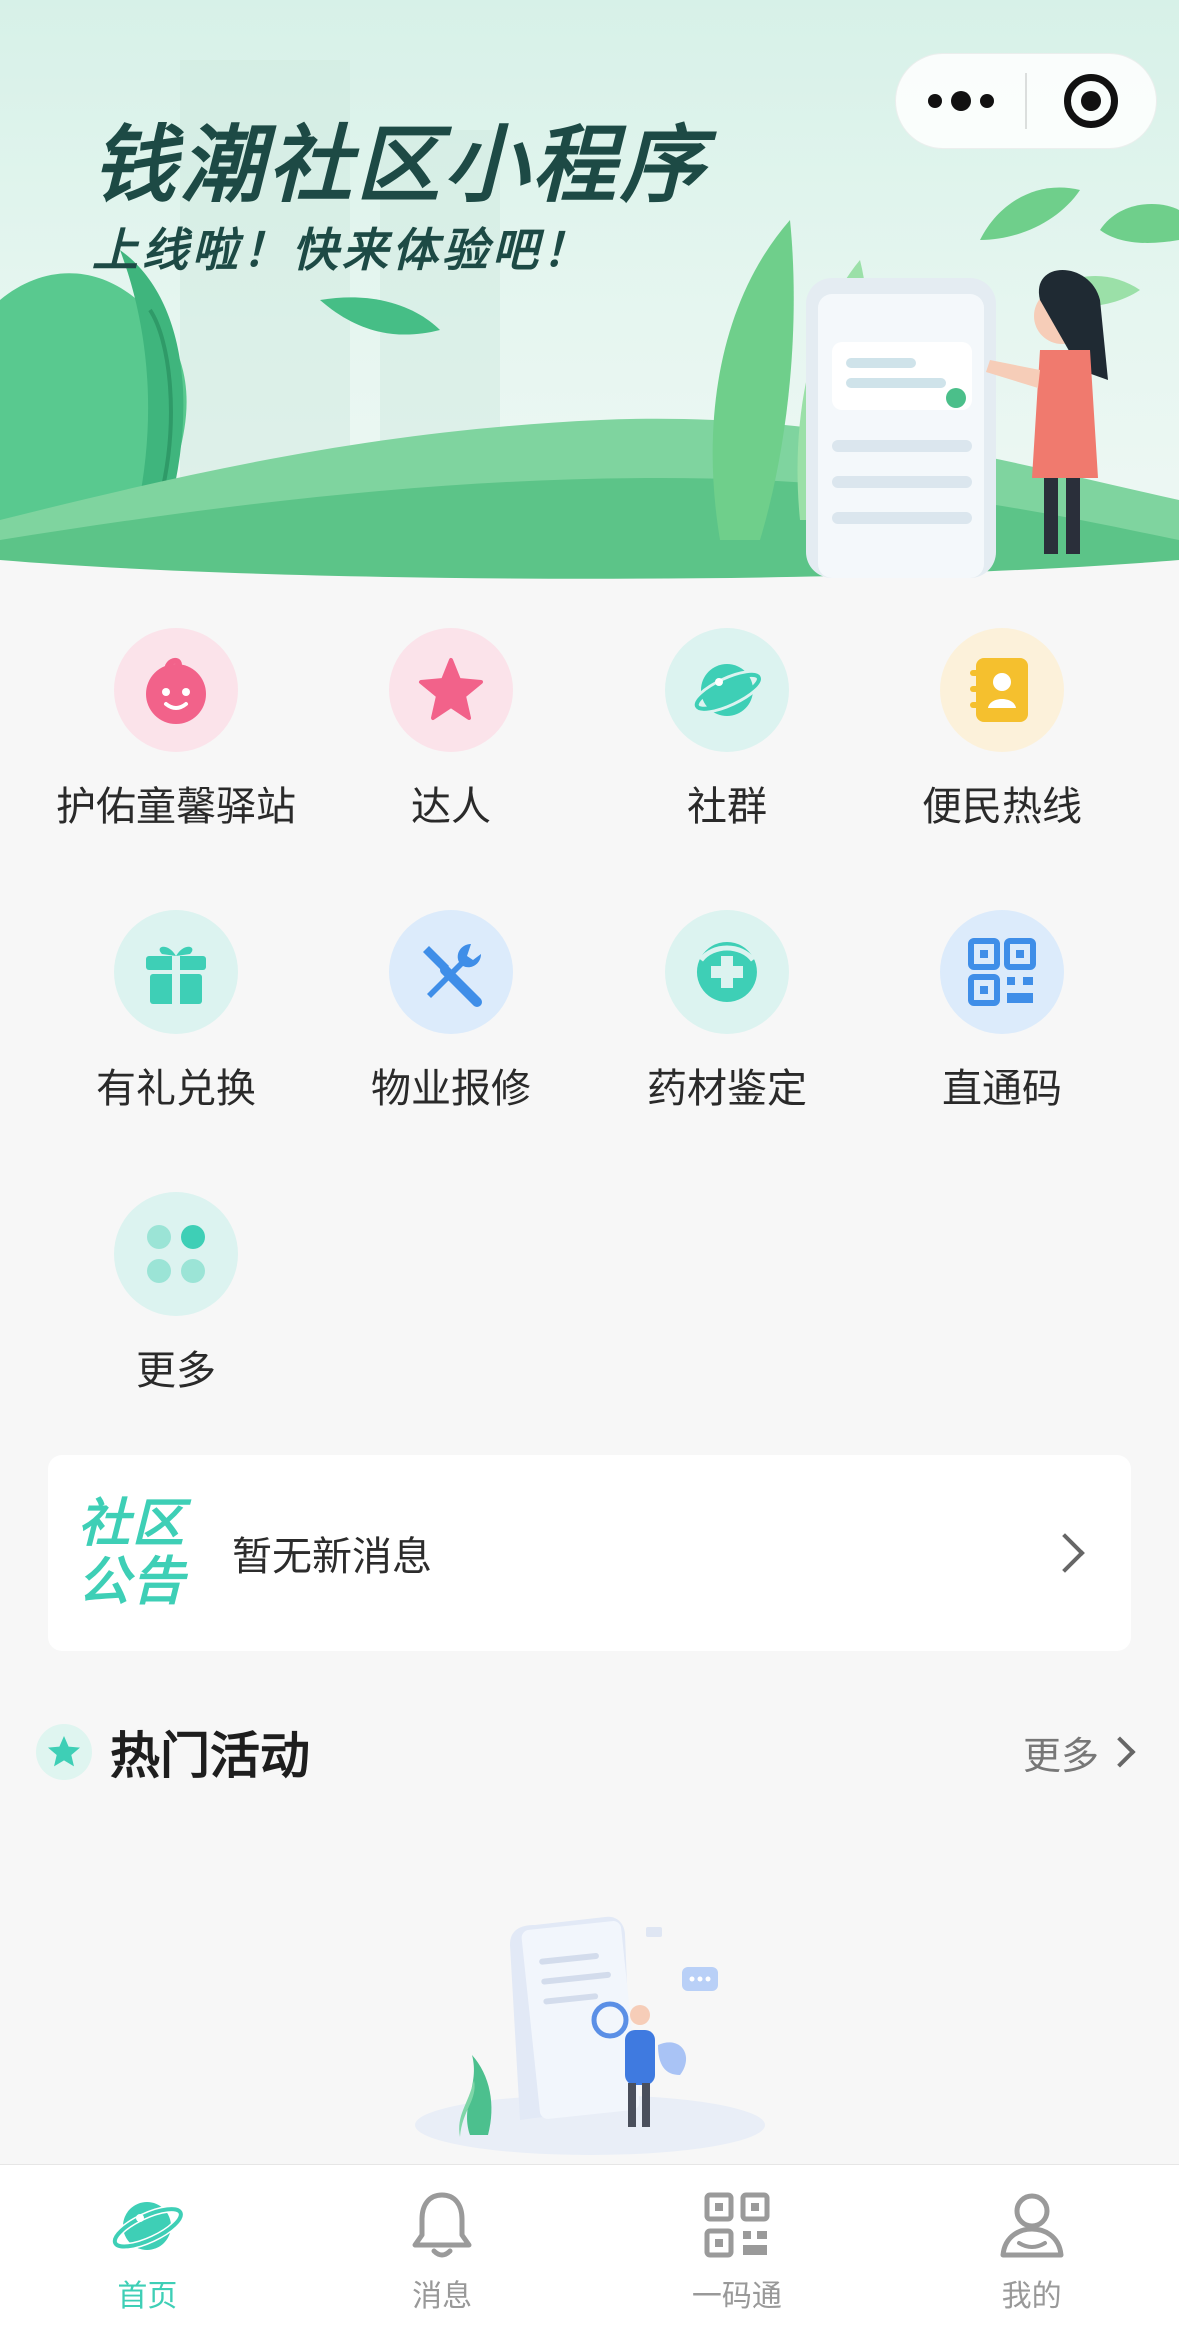 The height and width of the screenshot is (2336, 1179). I want to click on grid-item-shequn: 社群, so click(727, 730).